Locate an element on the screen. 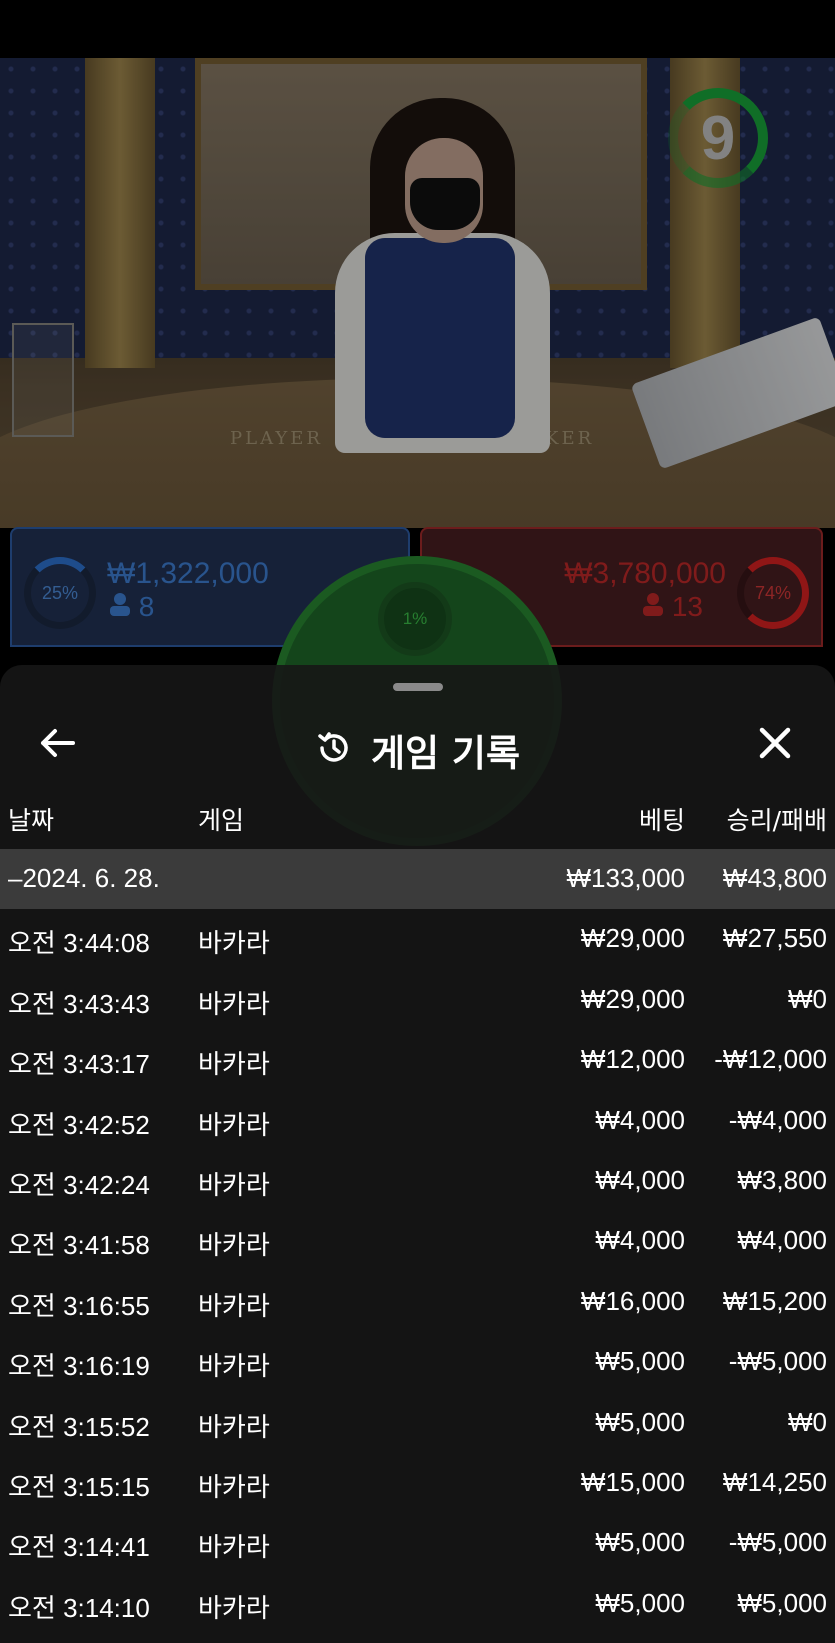  table-row: 오전 3:16:19 바카라 ₩5,000 -₩5,000 is located at coordinates (417, 1362).